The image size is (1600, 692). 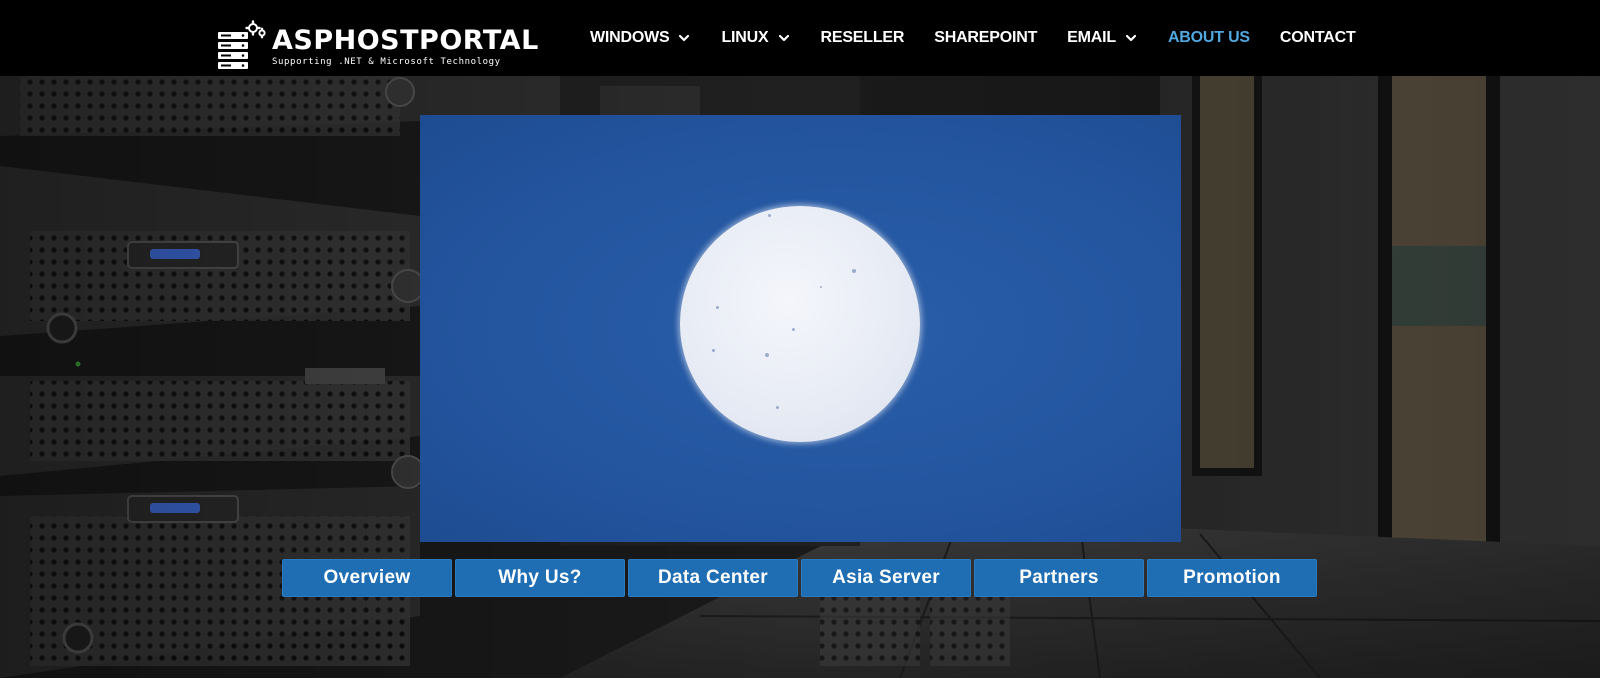 What do you see at coordinates (540, 578) in the screenshot?
I see `tab-why-us: Why Us?` at bounding box center [540, 578].